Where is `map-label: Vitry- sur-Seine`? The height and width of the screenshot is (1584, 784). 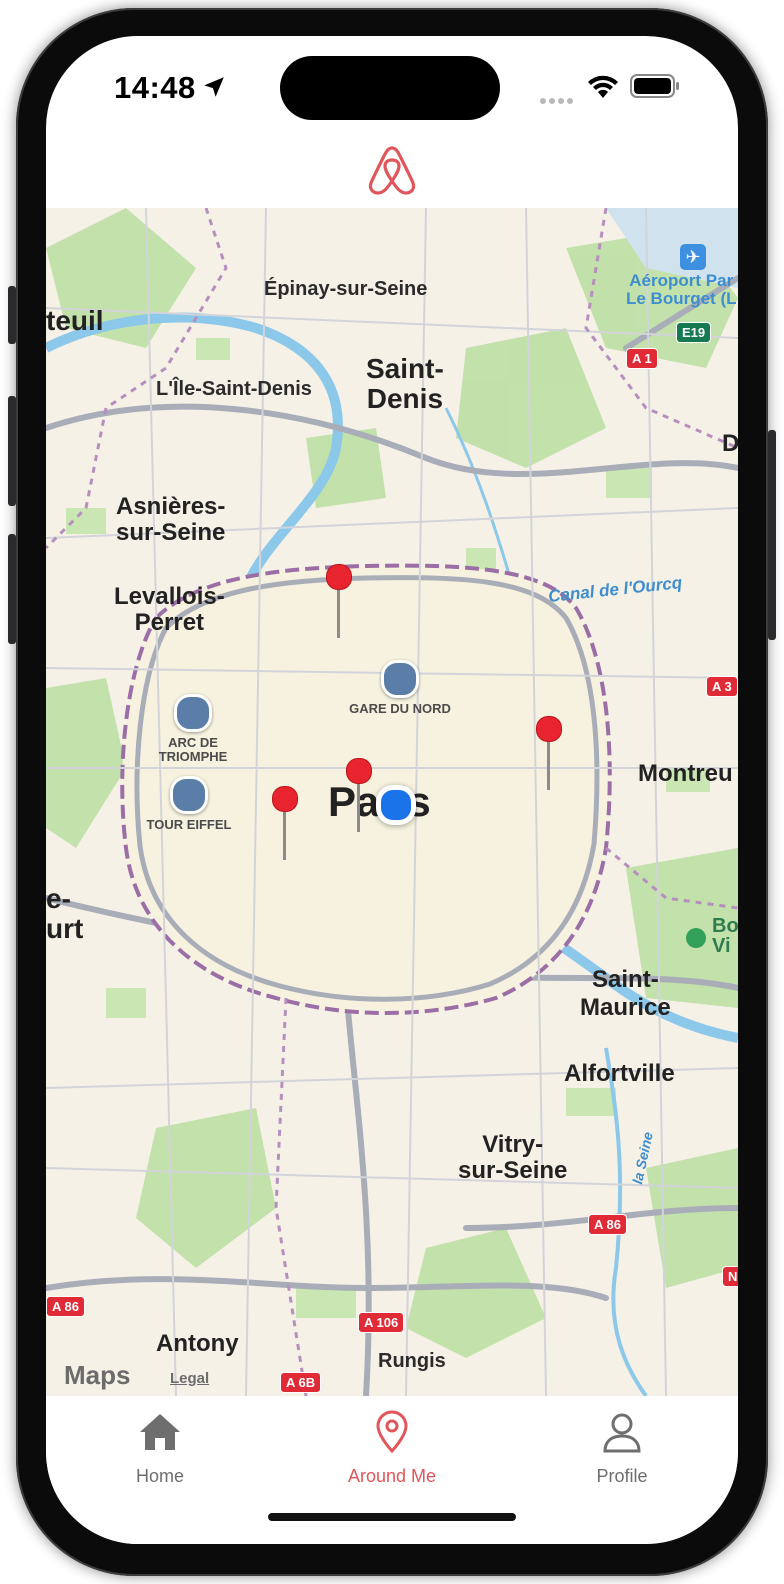
map-label: Vitry- sur-Seine is located at coordinates (513, 1157).